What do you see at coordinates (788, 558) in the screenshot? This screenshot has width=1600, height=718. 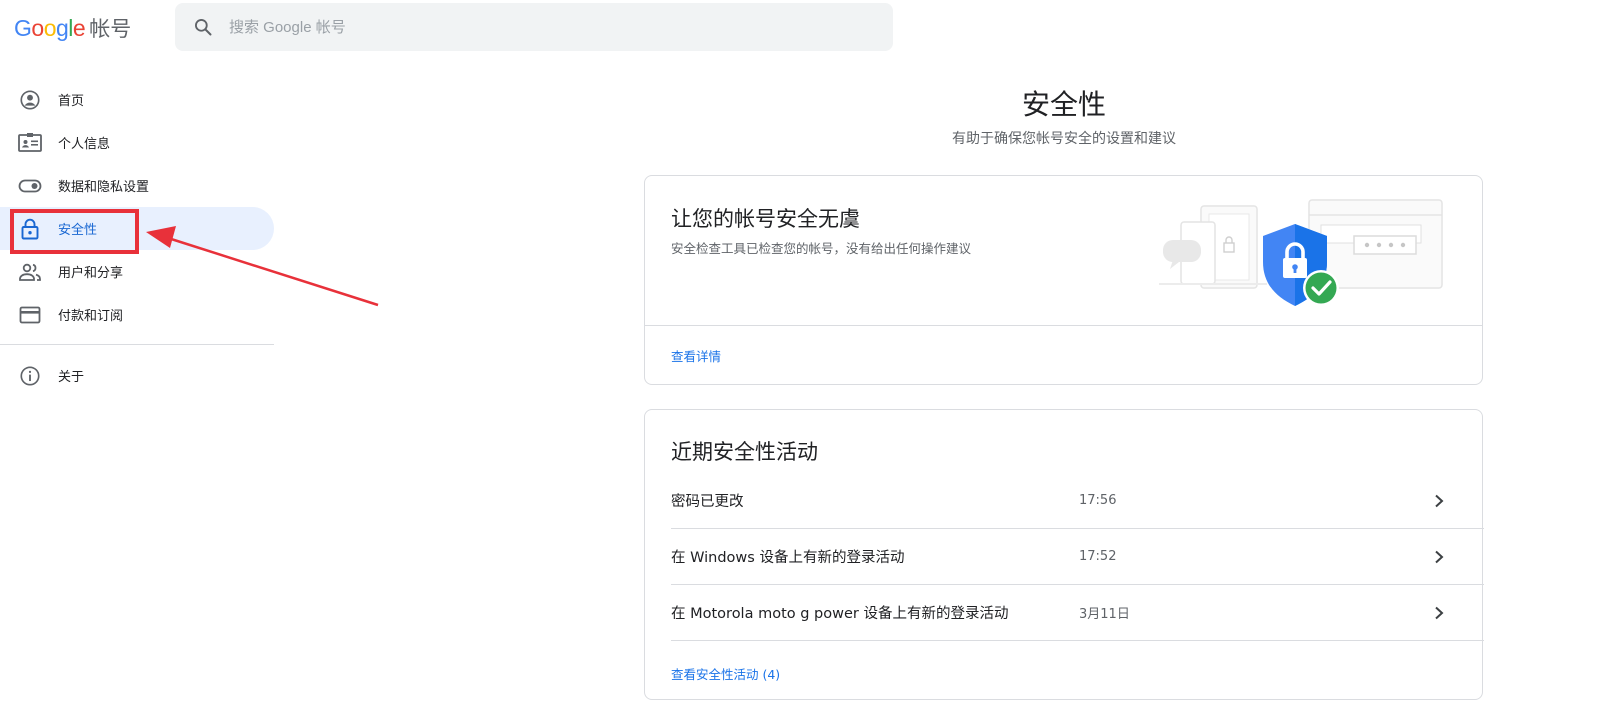 I see `activity-label: 在 Windows 设备上有新的登录活动` at bounding box center [788, 558].